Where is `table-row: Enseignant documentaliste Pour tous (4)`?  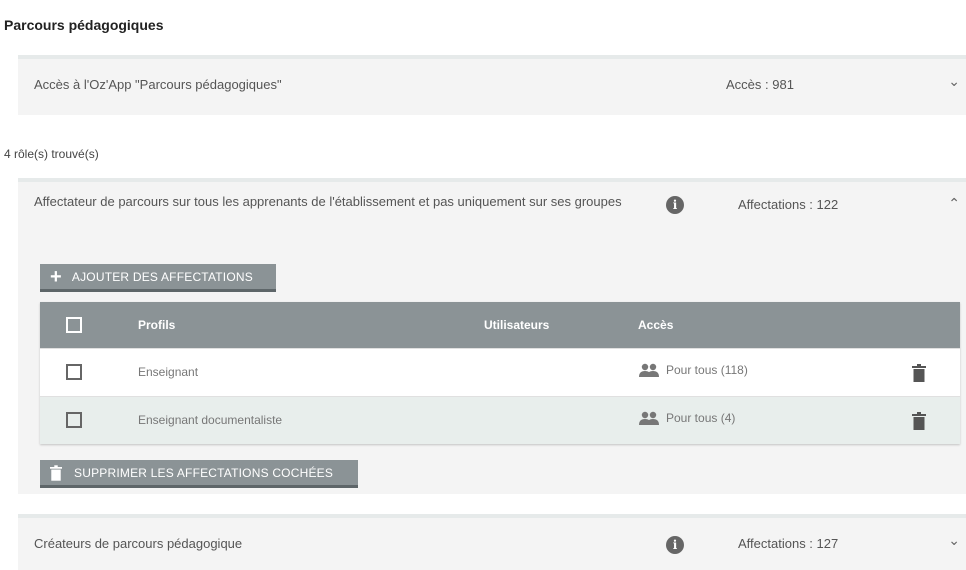 table-row: Enseignant documentaliste Pour tous (4) is located at coordinates (500, 420).